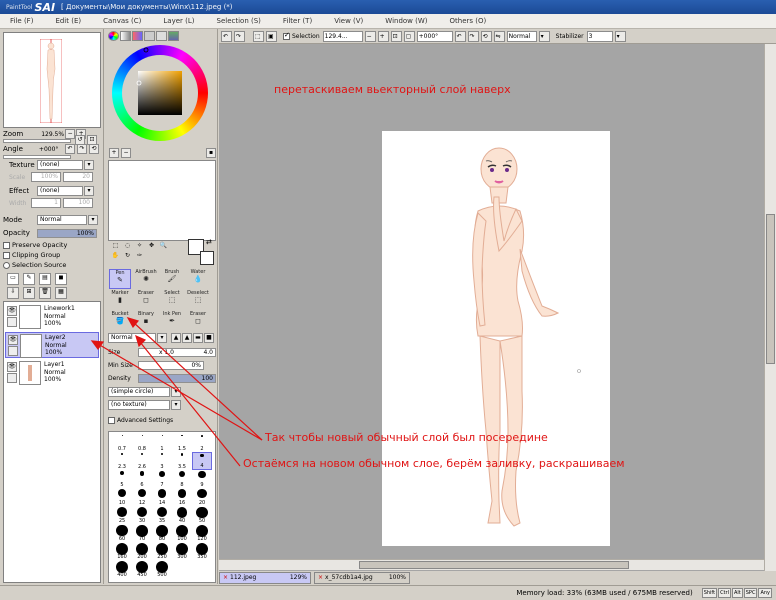 Image resolution: width=776 pixels, height=600 pixels. I want to click on brush-shape-round-icon: ▲, so click(176, 338).